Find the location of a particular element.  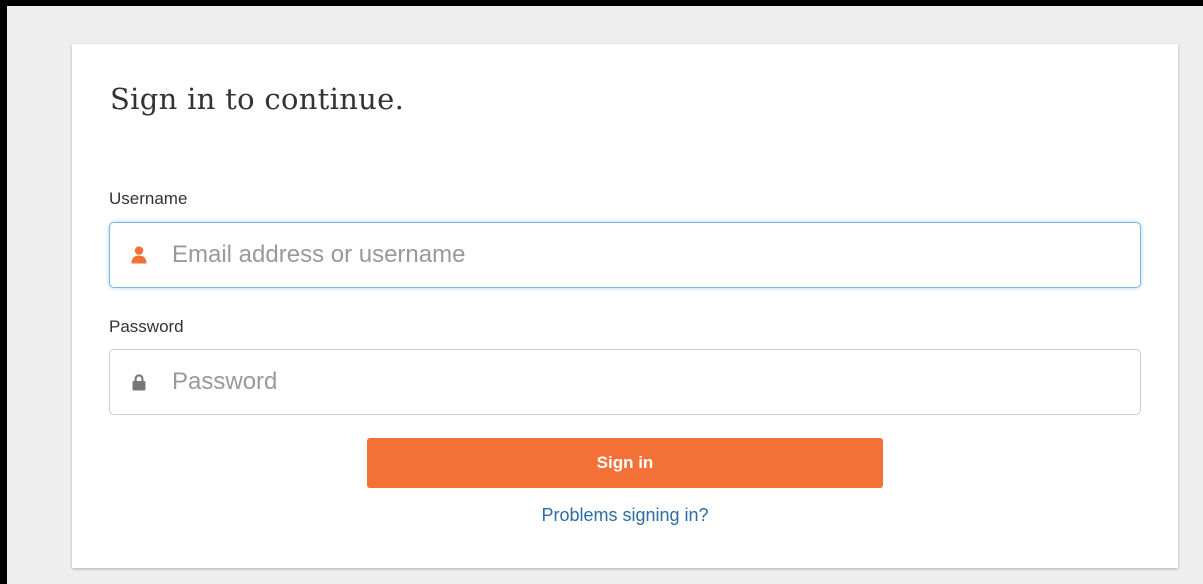

password-label: Password is located at coordinates (146, 326).